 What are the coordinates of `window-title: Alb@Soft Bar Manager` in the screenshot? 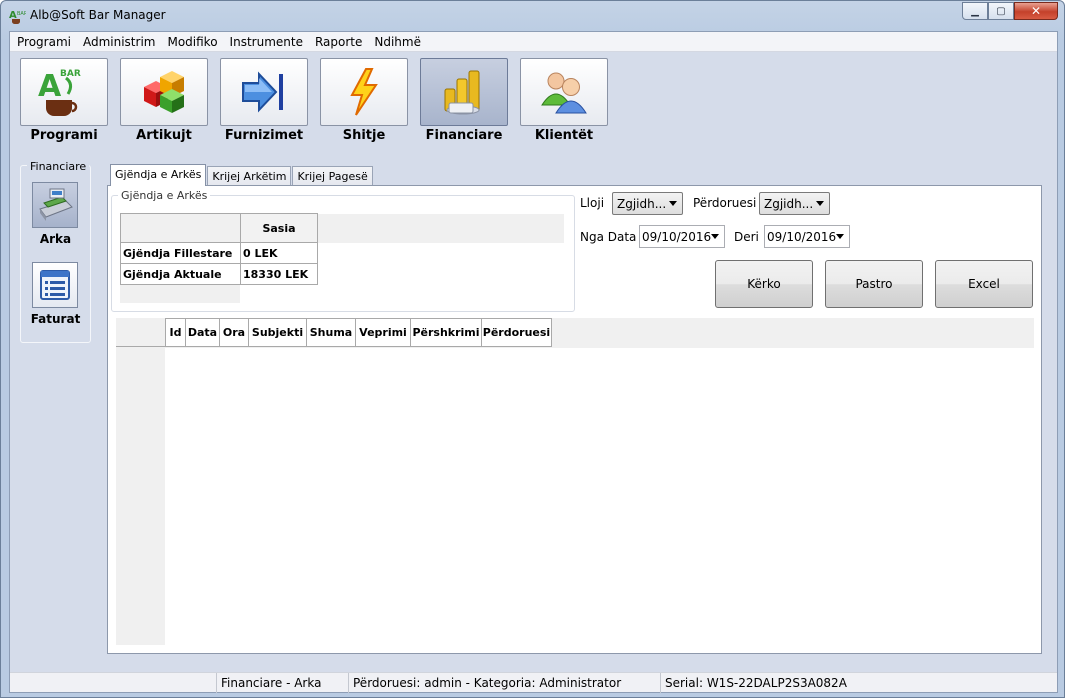 It's located at (98, 15).